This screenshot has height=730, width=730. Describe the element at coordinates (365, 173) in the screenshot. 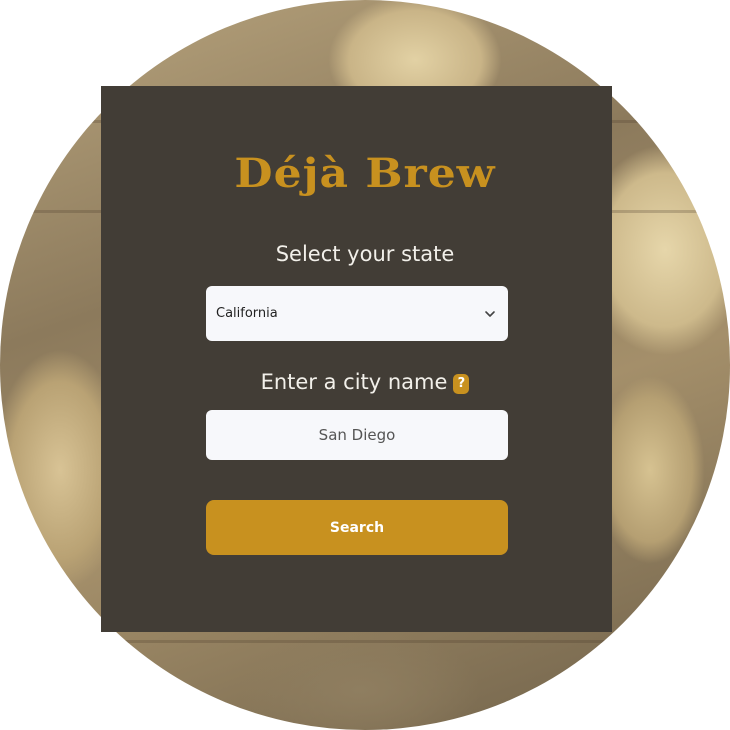

I see `brand-logo: Déjà Brew` at that location.